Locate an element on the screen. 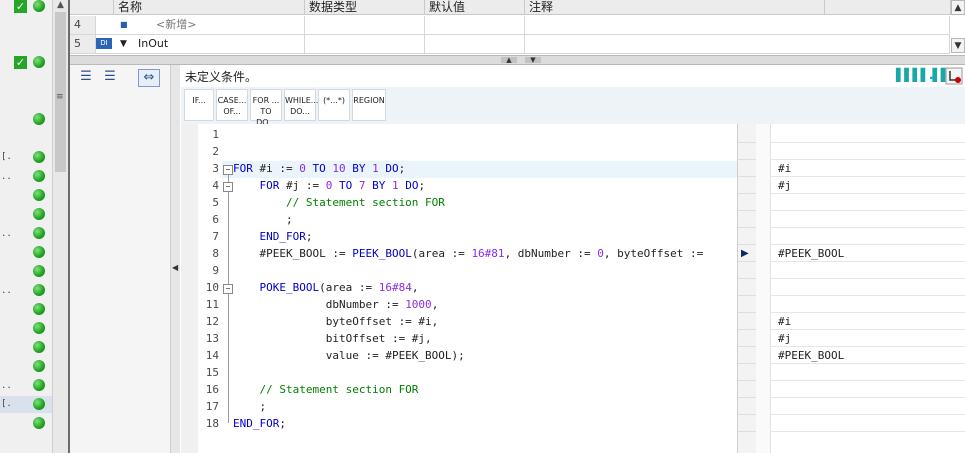 The width and height of the screenshot is (965, 453). table-row: 4 ■ <新增> is located at coordinates (510, 25).